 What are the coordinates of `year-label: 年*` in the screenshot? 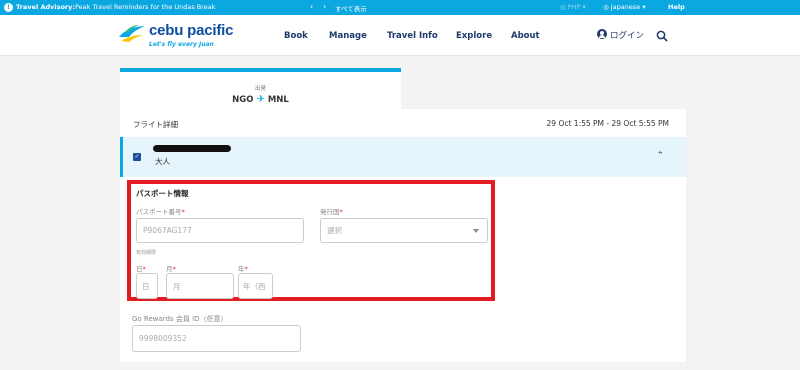 It's located at (243, 269).